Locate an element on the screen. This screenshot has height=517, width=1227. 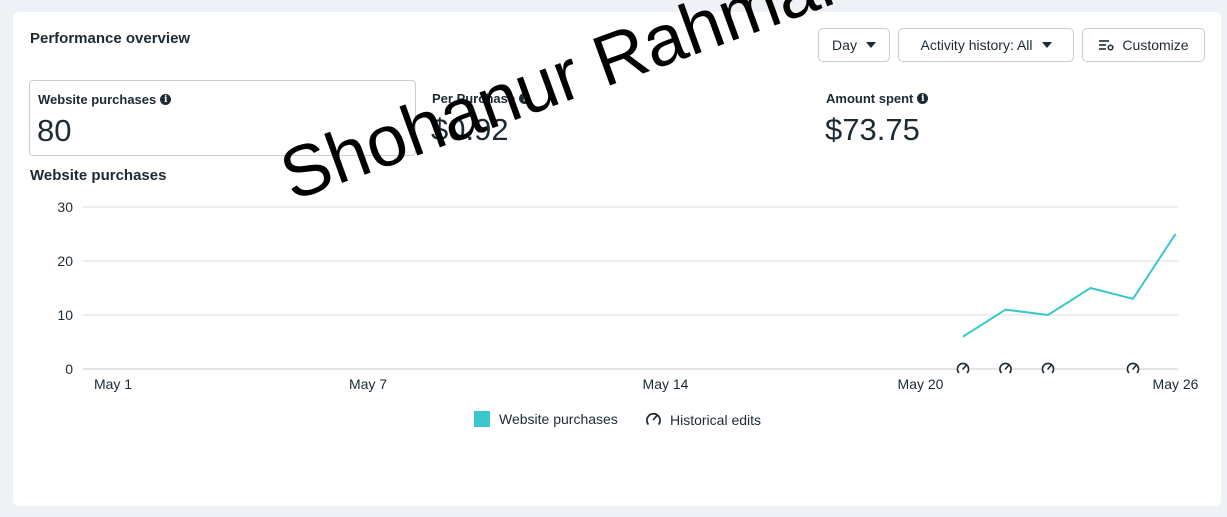
y-tick-label: 30 is located at coordinates (65, 207).